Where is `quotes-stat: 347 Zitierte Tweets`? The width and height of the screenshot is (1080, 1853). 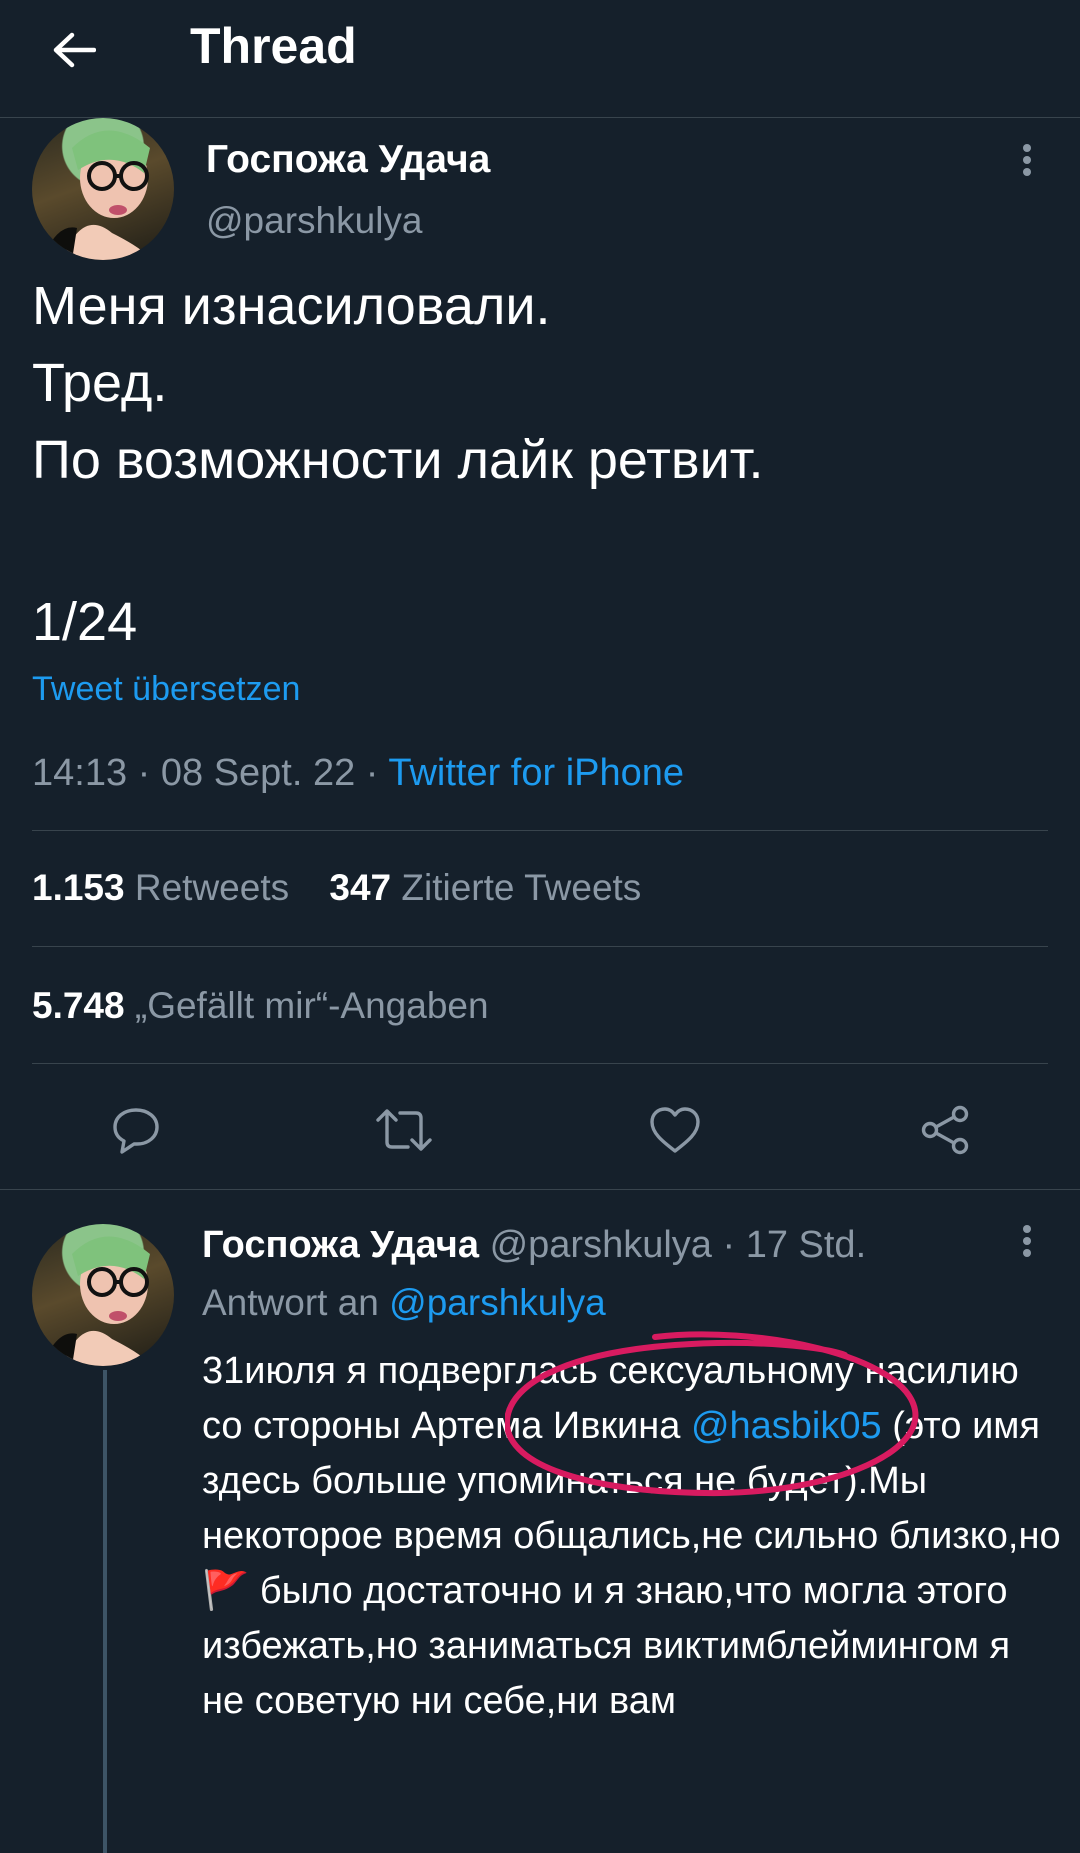
quotes-stat: 347 Zitierte Tweets is located at coordinates (485, 887).